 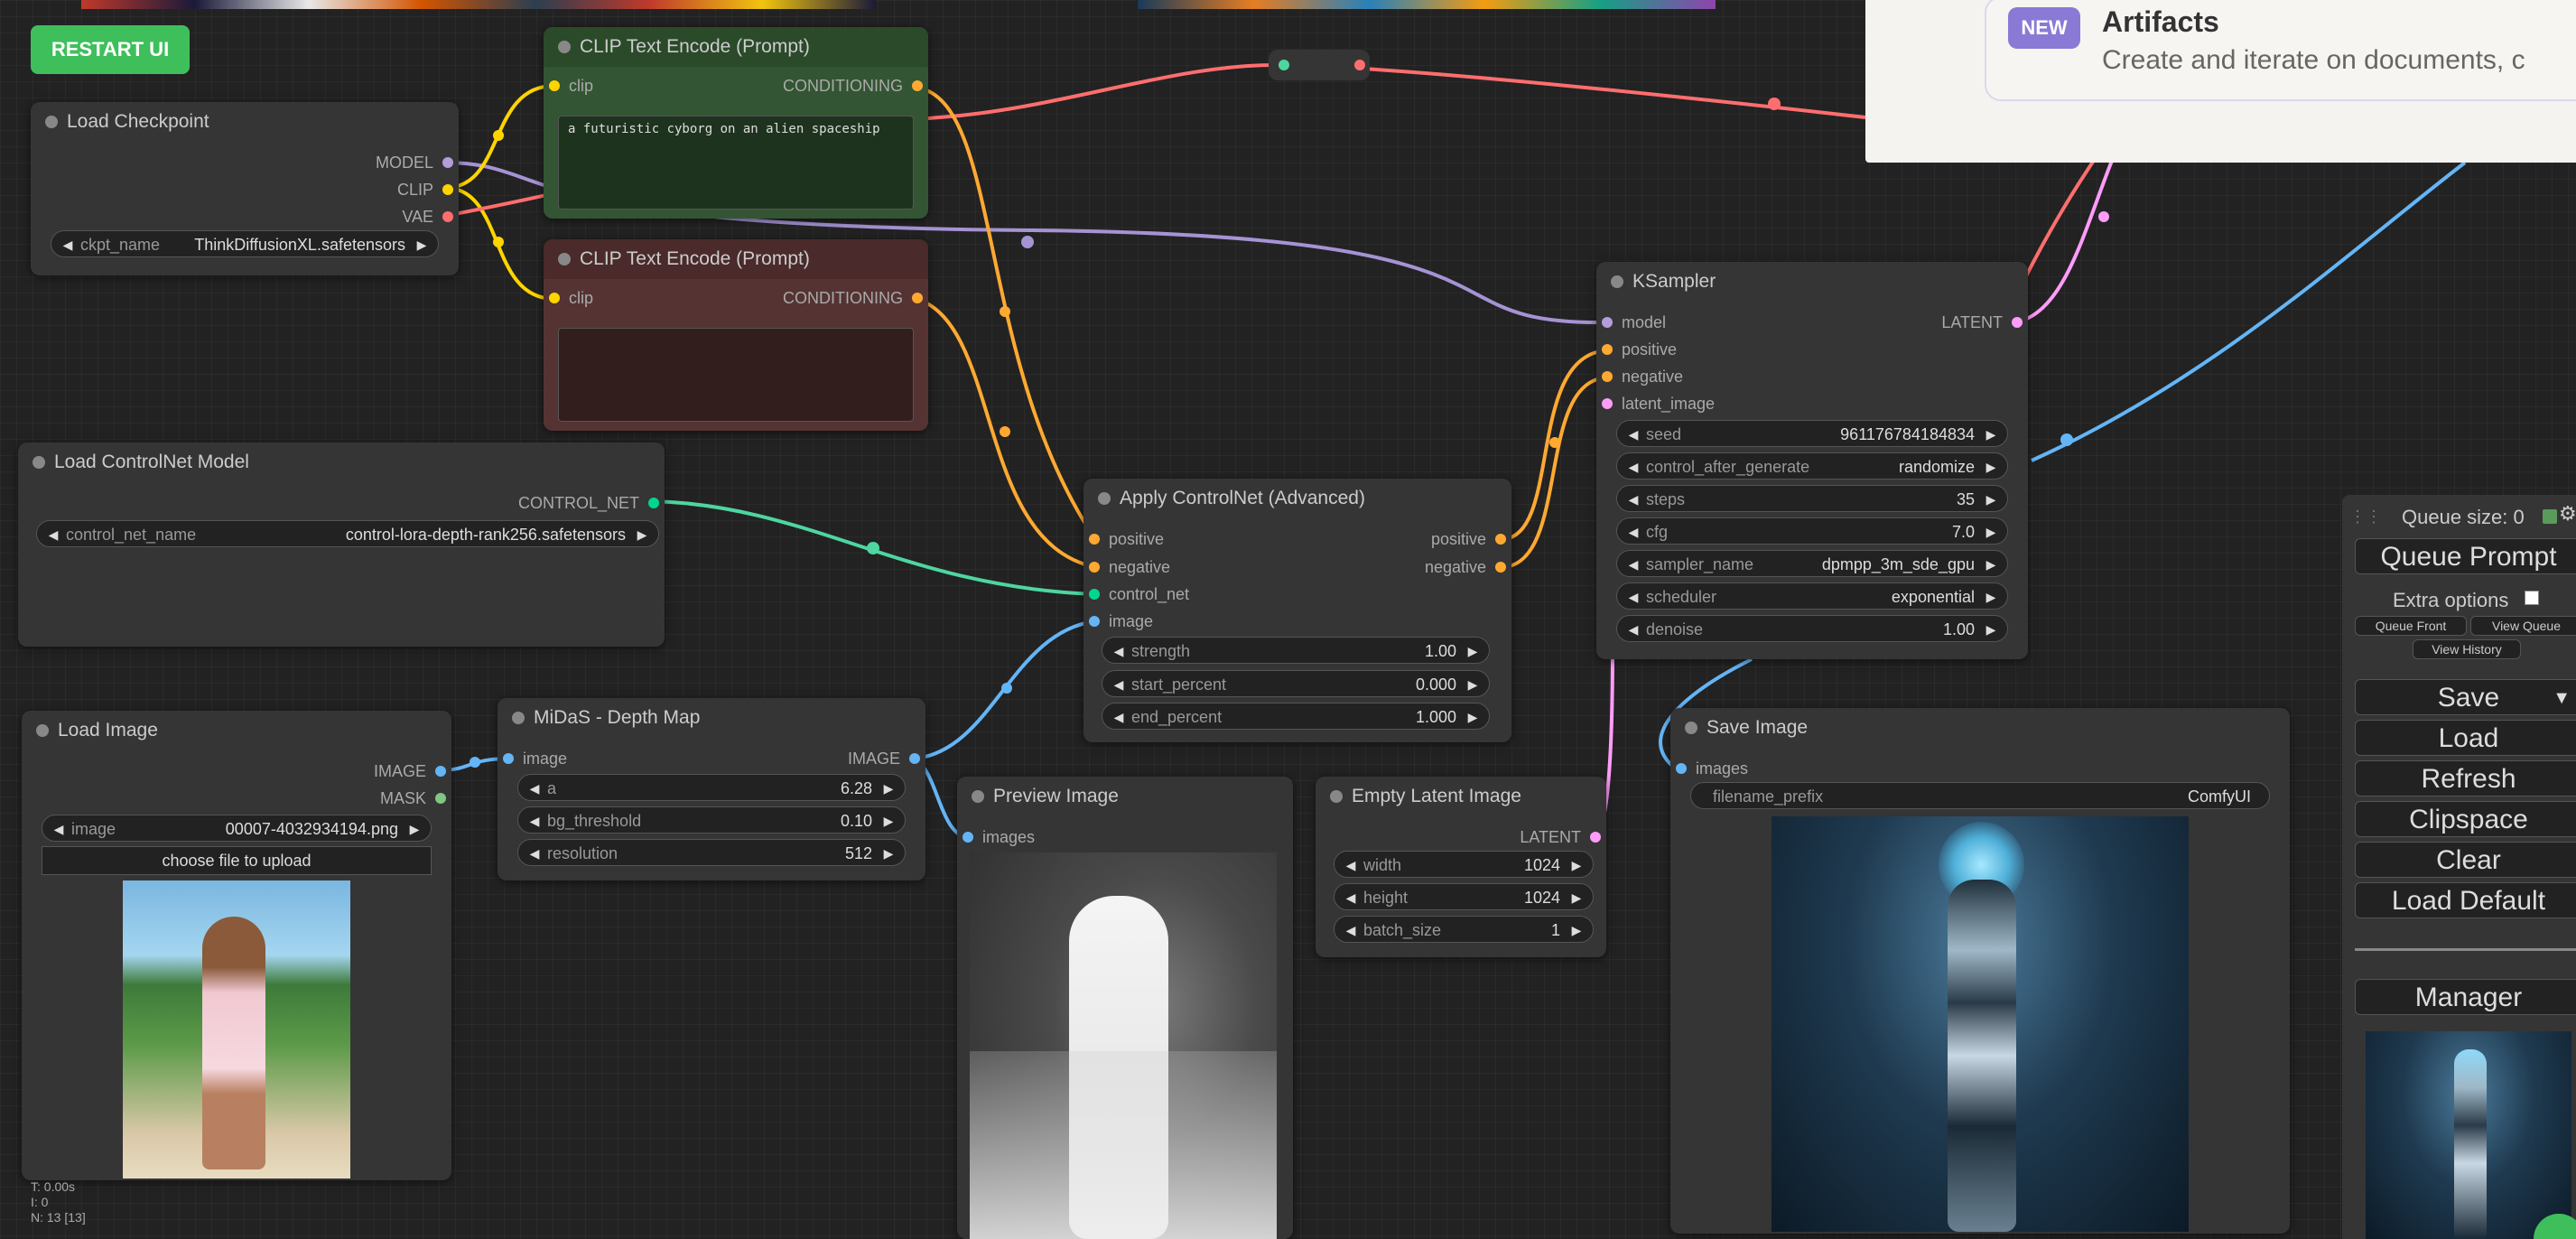 What do you see at coordinates (237, 860) in the screenshot?
I see `choose-file-button: choose file to upload` at bounding box center [237, 860].